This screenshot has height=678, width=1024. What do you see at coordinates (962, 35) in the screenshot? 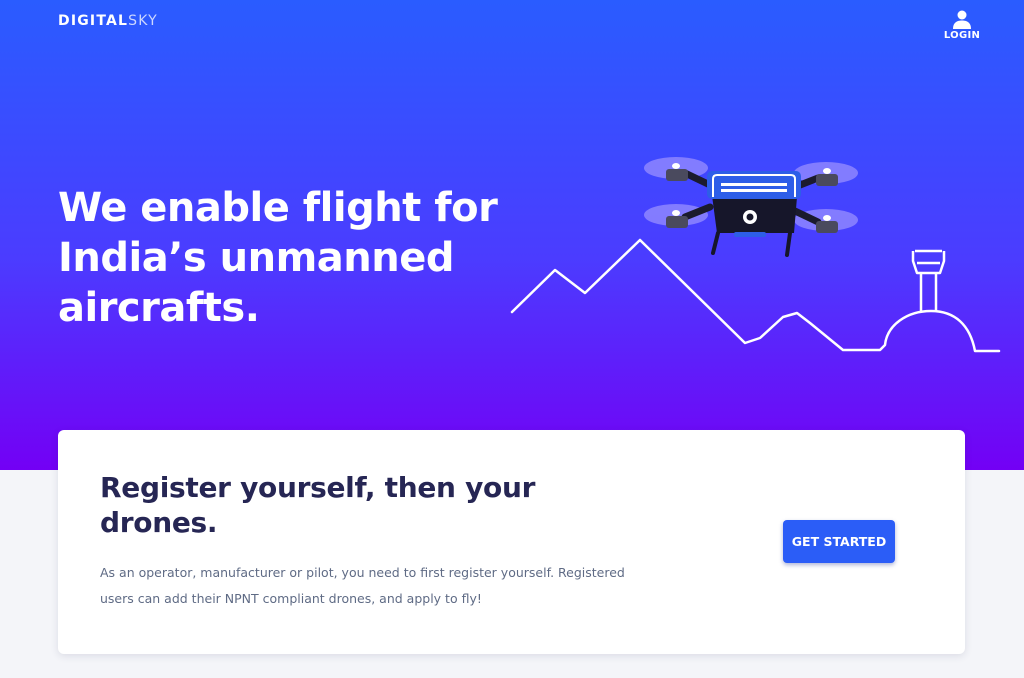
I see `login-label: LOGIN` at bounding box center [962, 35].